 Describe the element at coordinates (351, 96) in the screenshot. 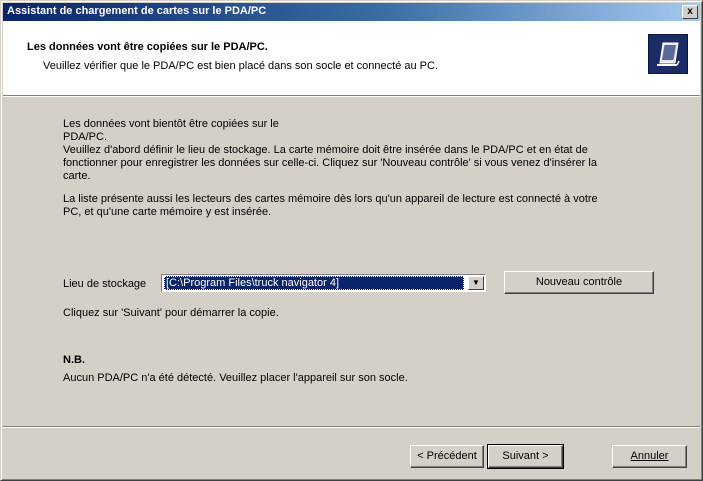

I see `header-separator` at that location.